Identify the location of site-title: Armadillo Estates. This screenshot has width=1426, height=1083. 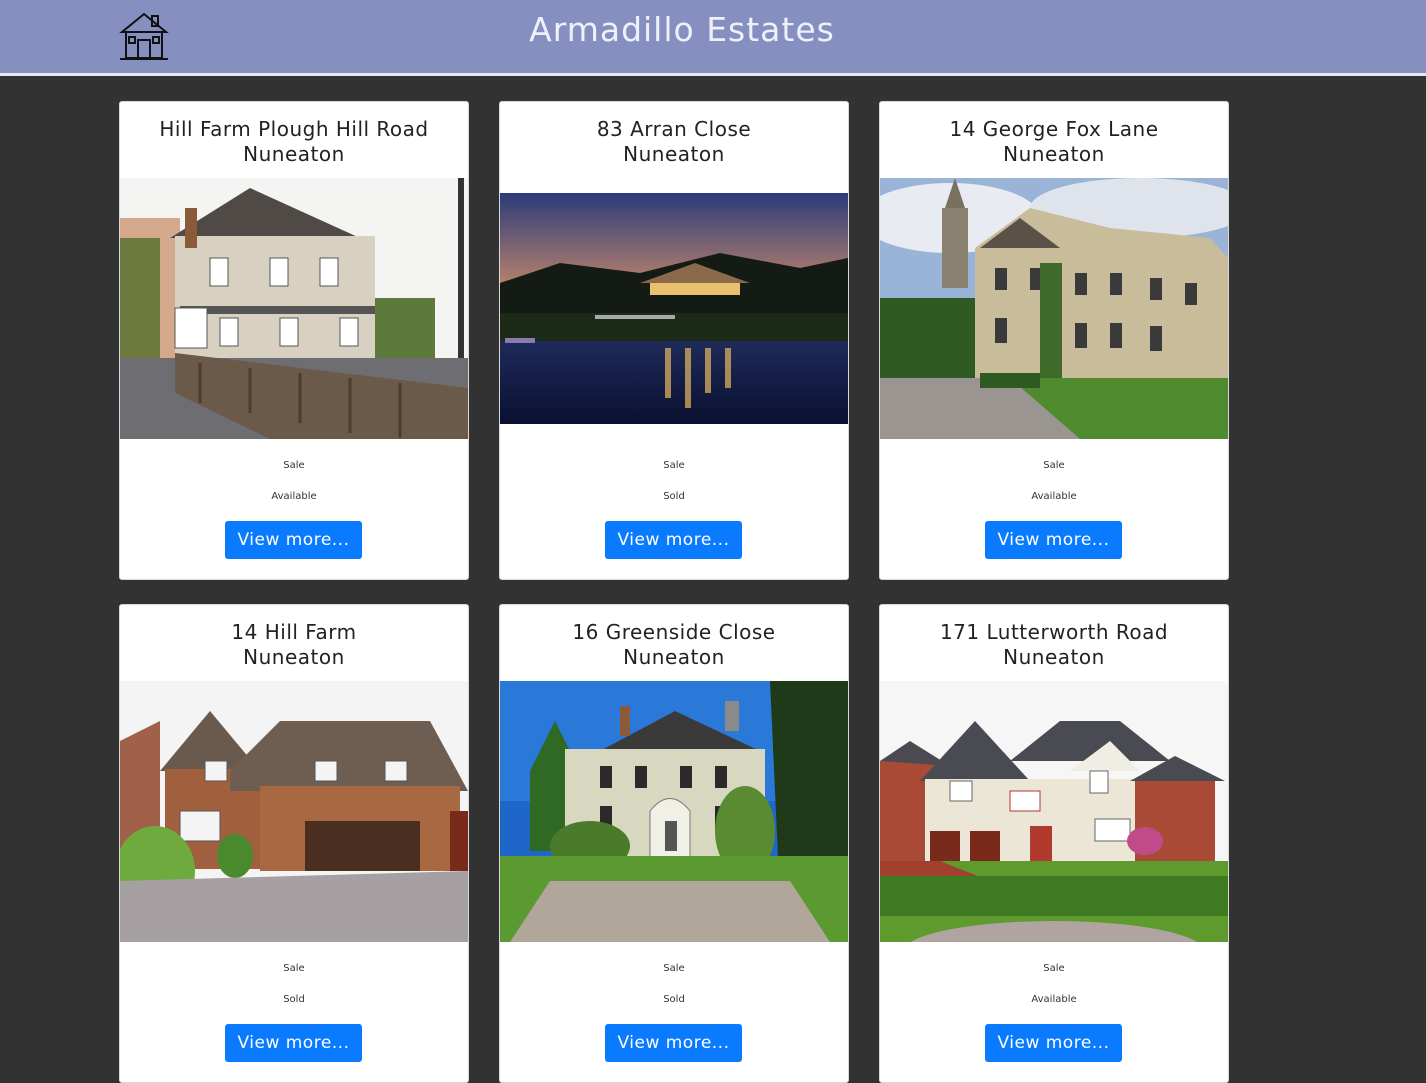
(682, 29).